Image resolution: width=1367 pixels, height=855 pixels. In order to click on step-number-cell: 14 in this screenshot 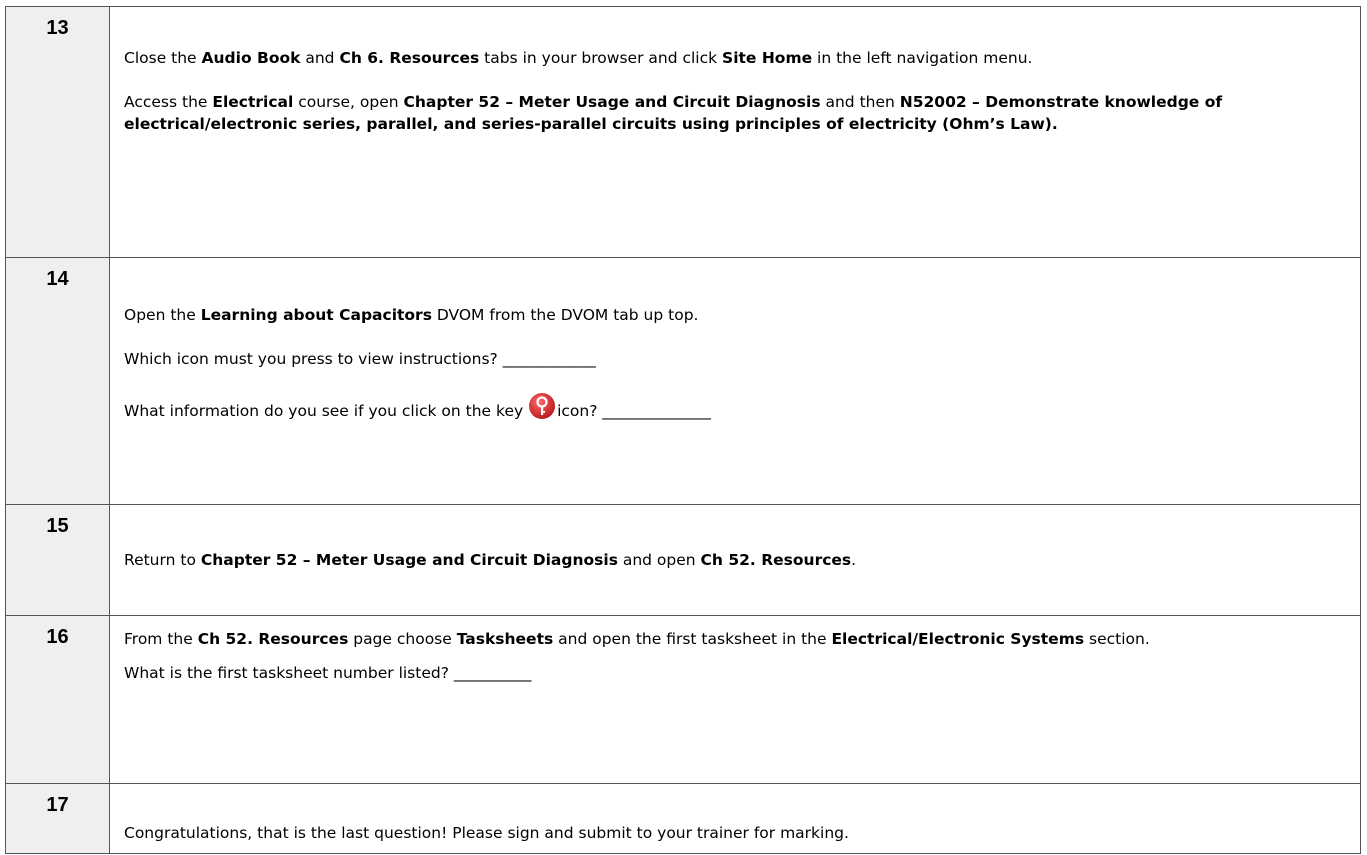, I will do `click(57, 381)`.